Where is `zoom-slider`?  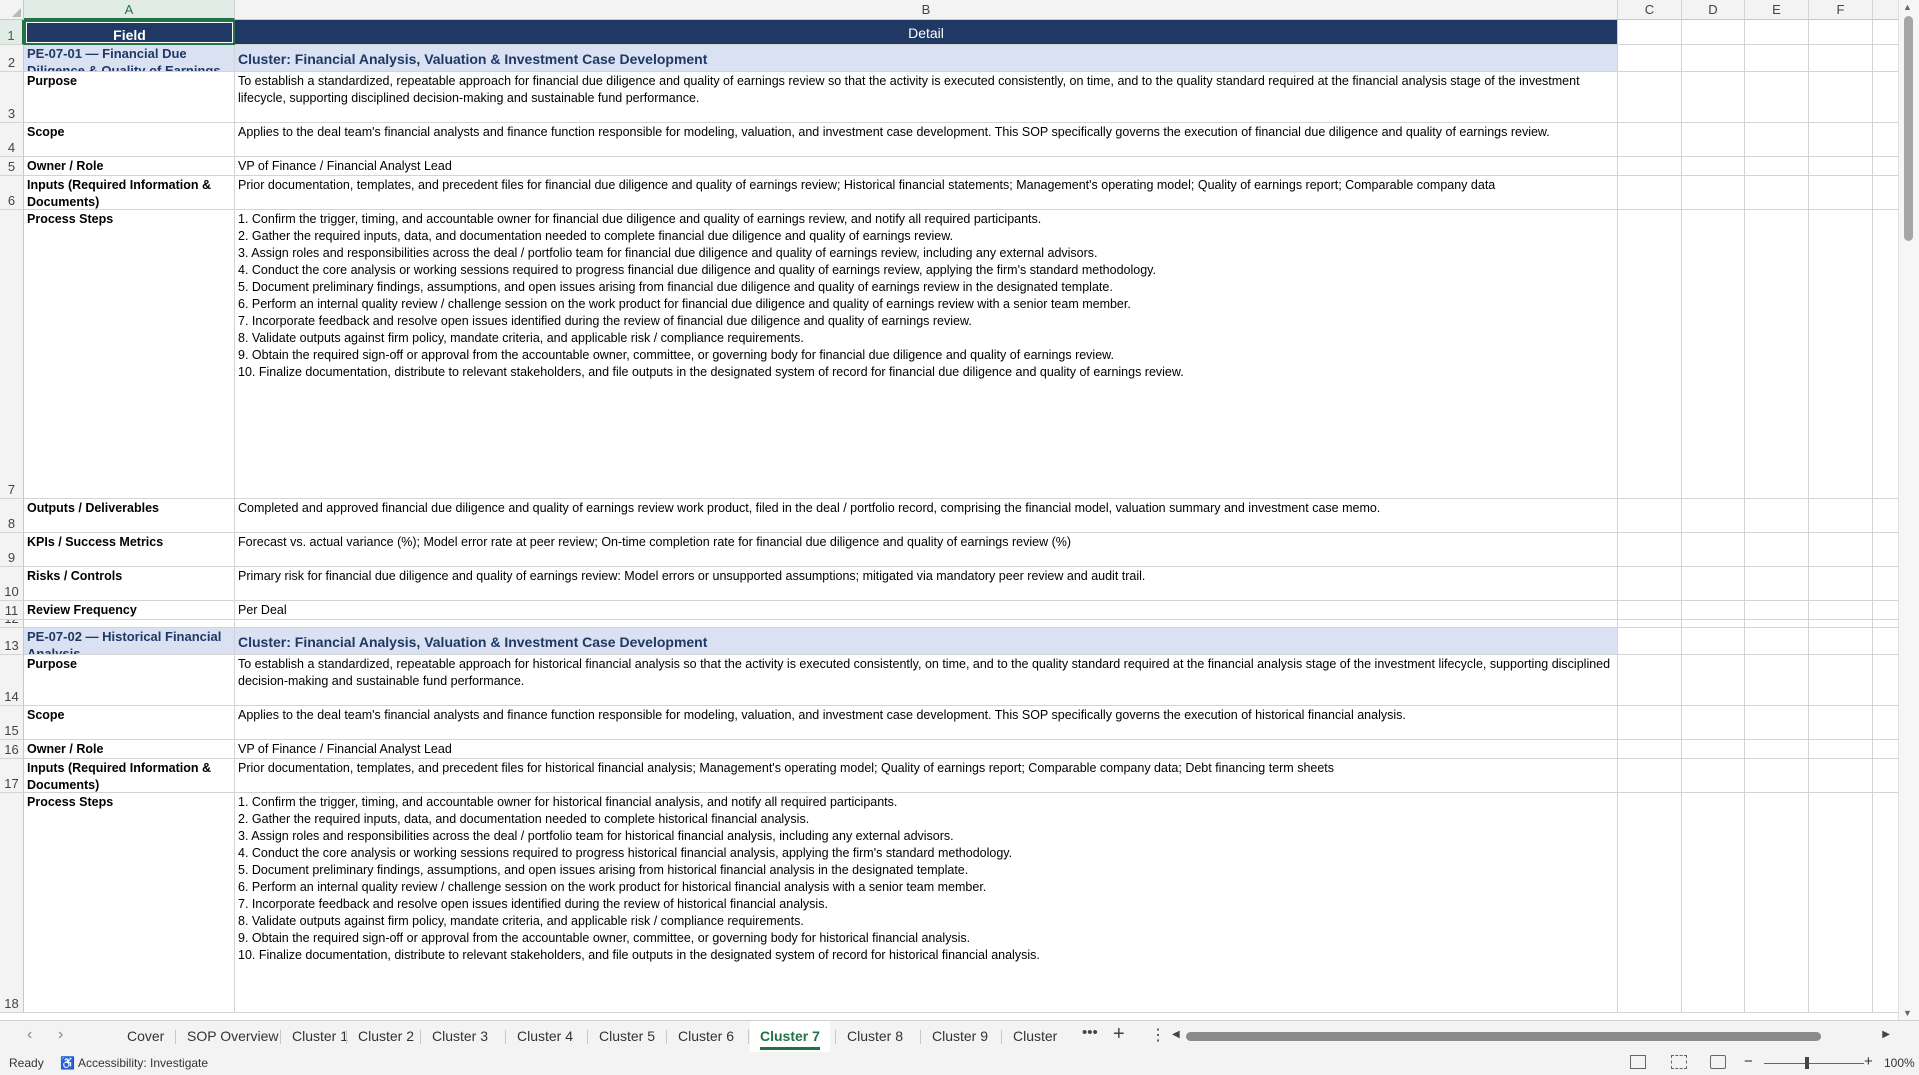
zoom-slider is located at coordinates (1814, 1063).